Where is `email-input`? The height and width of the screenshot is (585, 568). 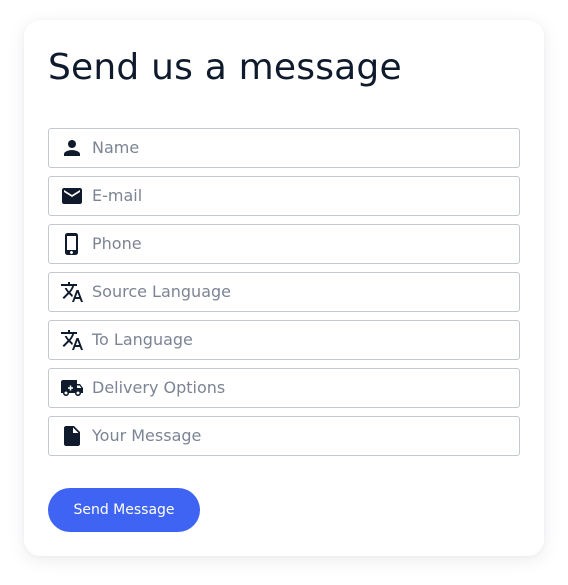 email-input is located at coordinates (302, 196).